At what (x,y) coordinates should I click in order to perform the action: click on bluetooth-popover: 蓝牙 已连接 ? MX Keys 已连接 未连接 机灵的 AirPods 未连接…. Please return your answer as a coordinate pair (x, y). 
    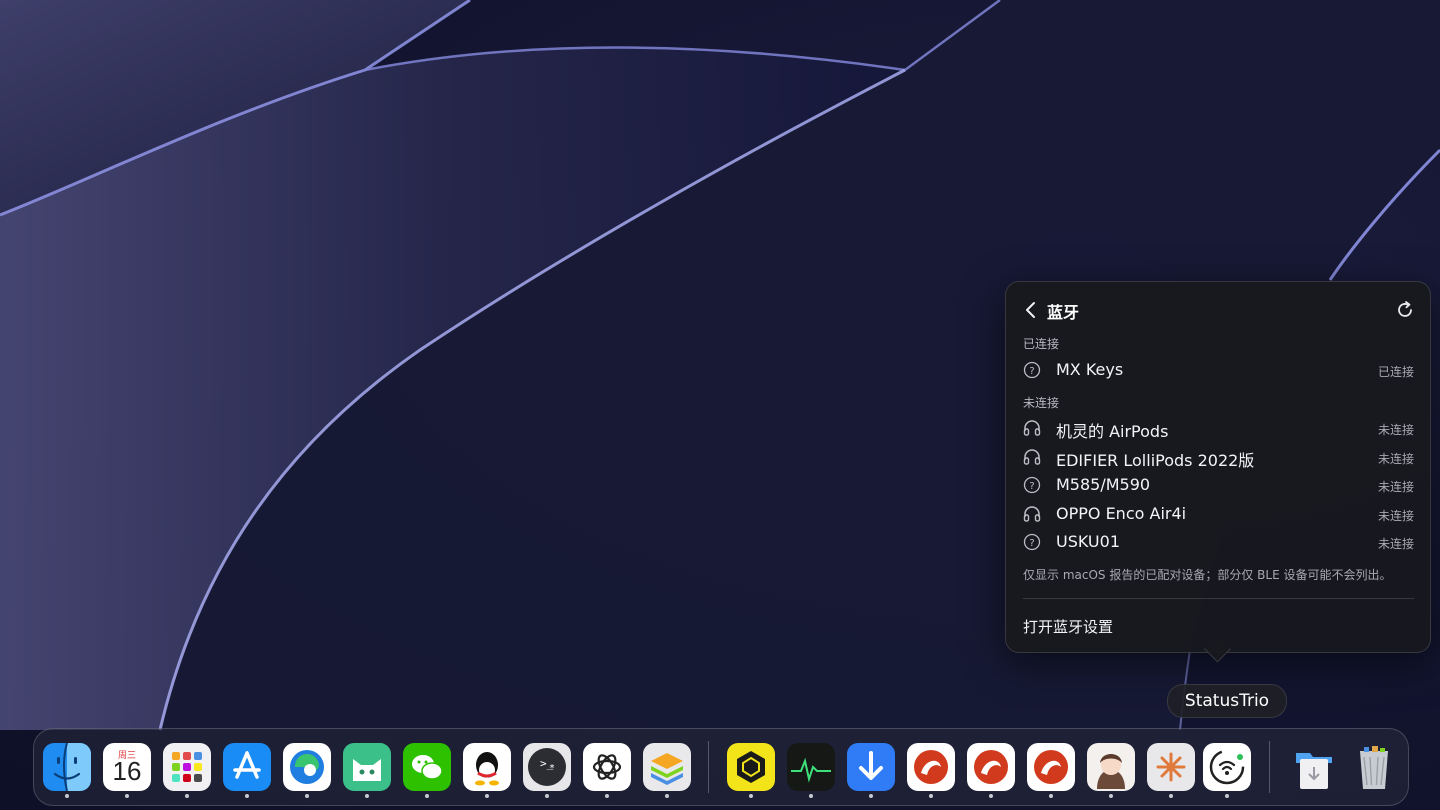
    Looking at the image, I should click on (1218, 467).